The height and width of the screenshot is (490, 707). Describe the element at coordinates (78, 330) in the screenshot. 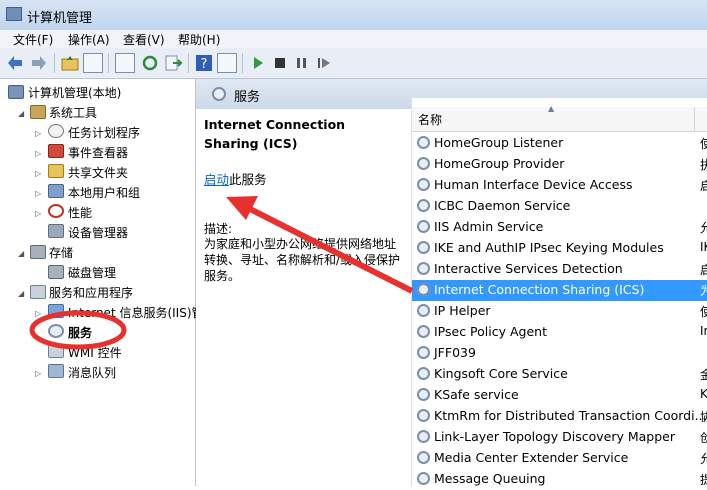

I see `annotation-circle` at that location.